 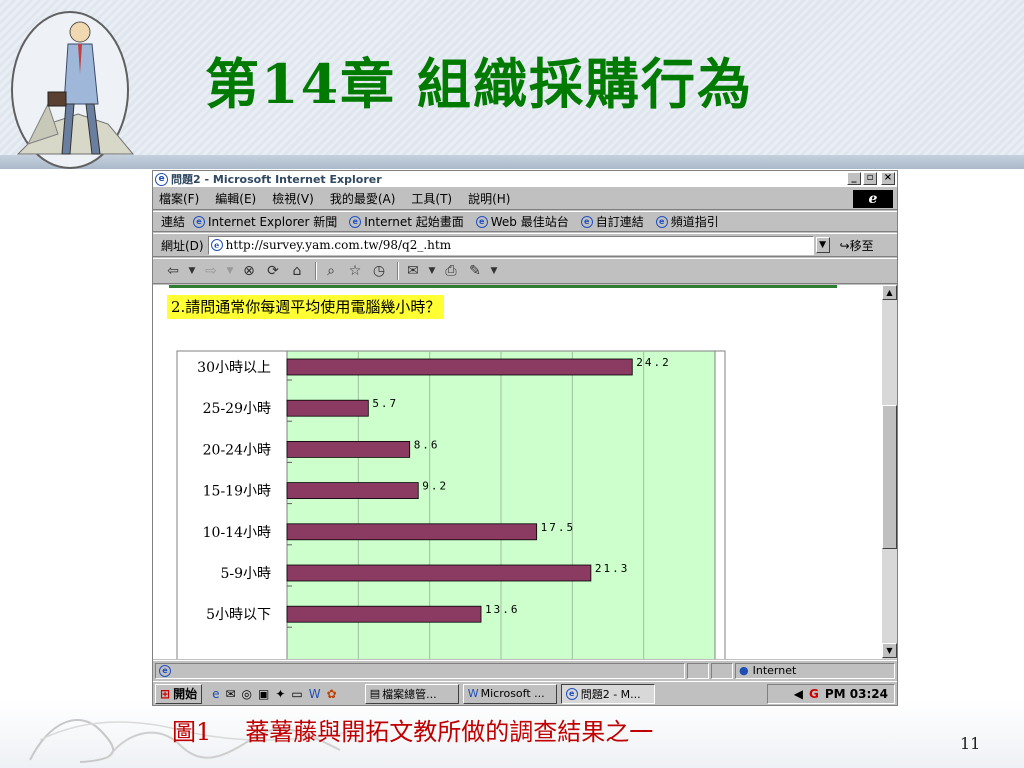 I want to click on mail-dropdown-icon: ▼, so click(x=432, y=271).